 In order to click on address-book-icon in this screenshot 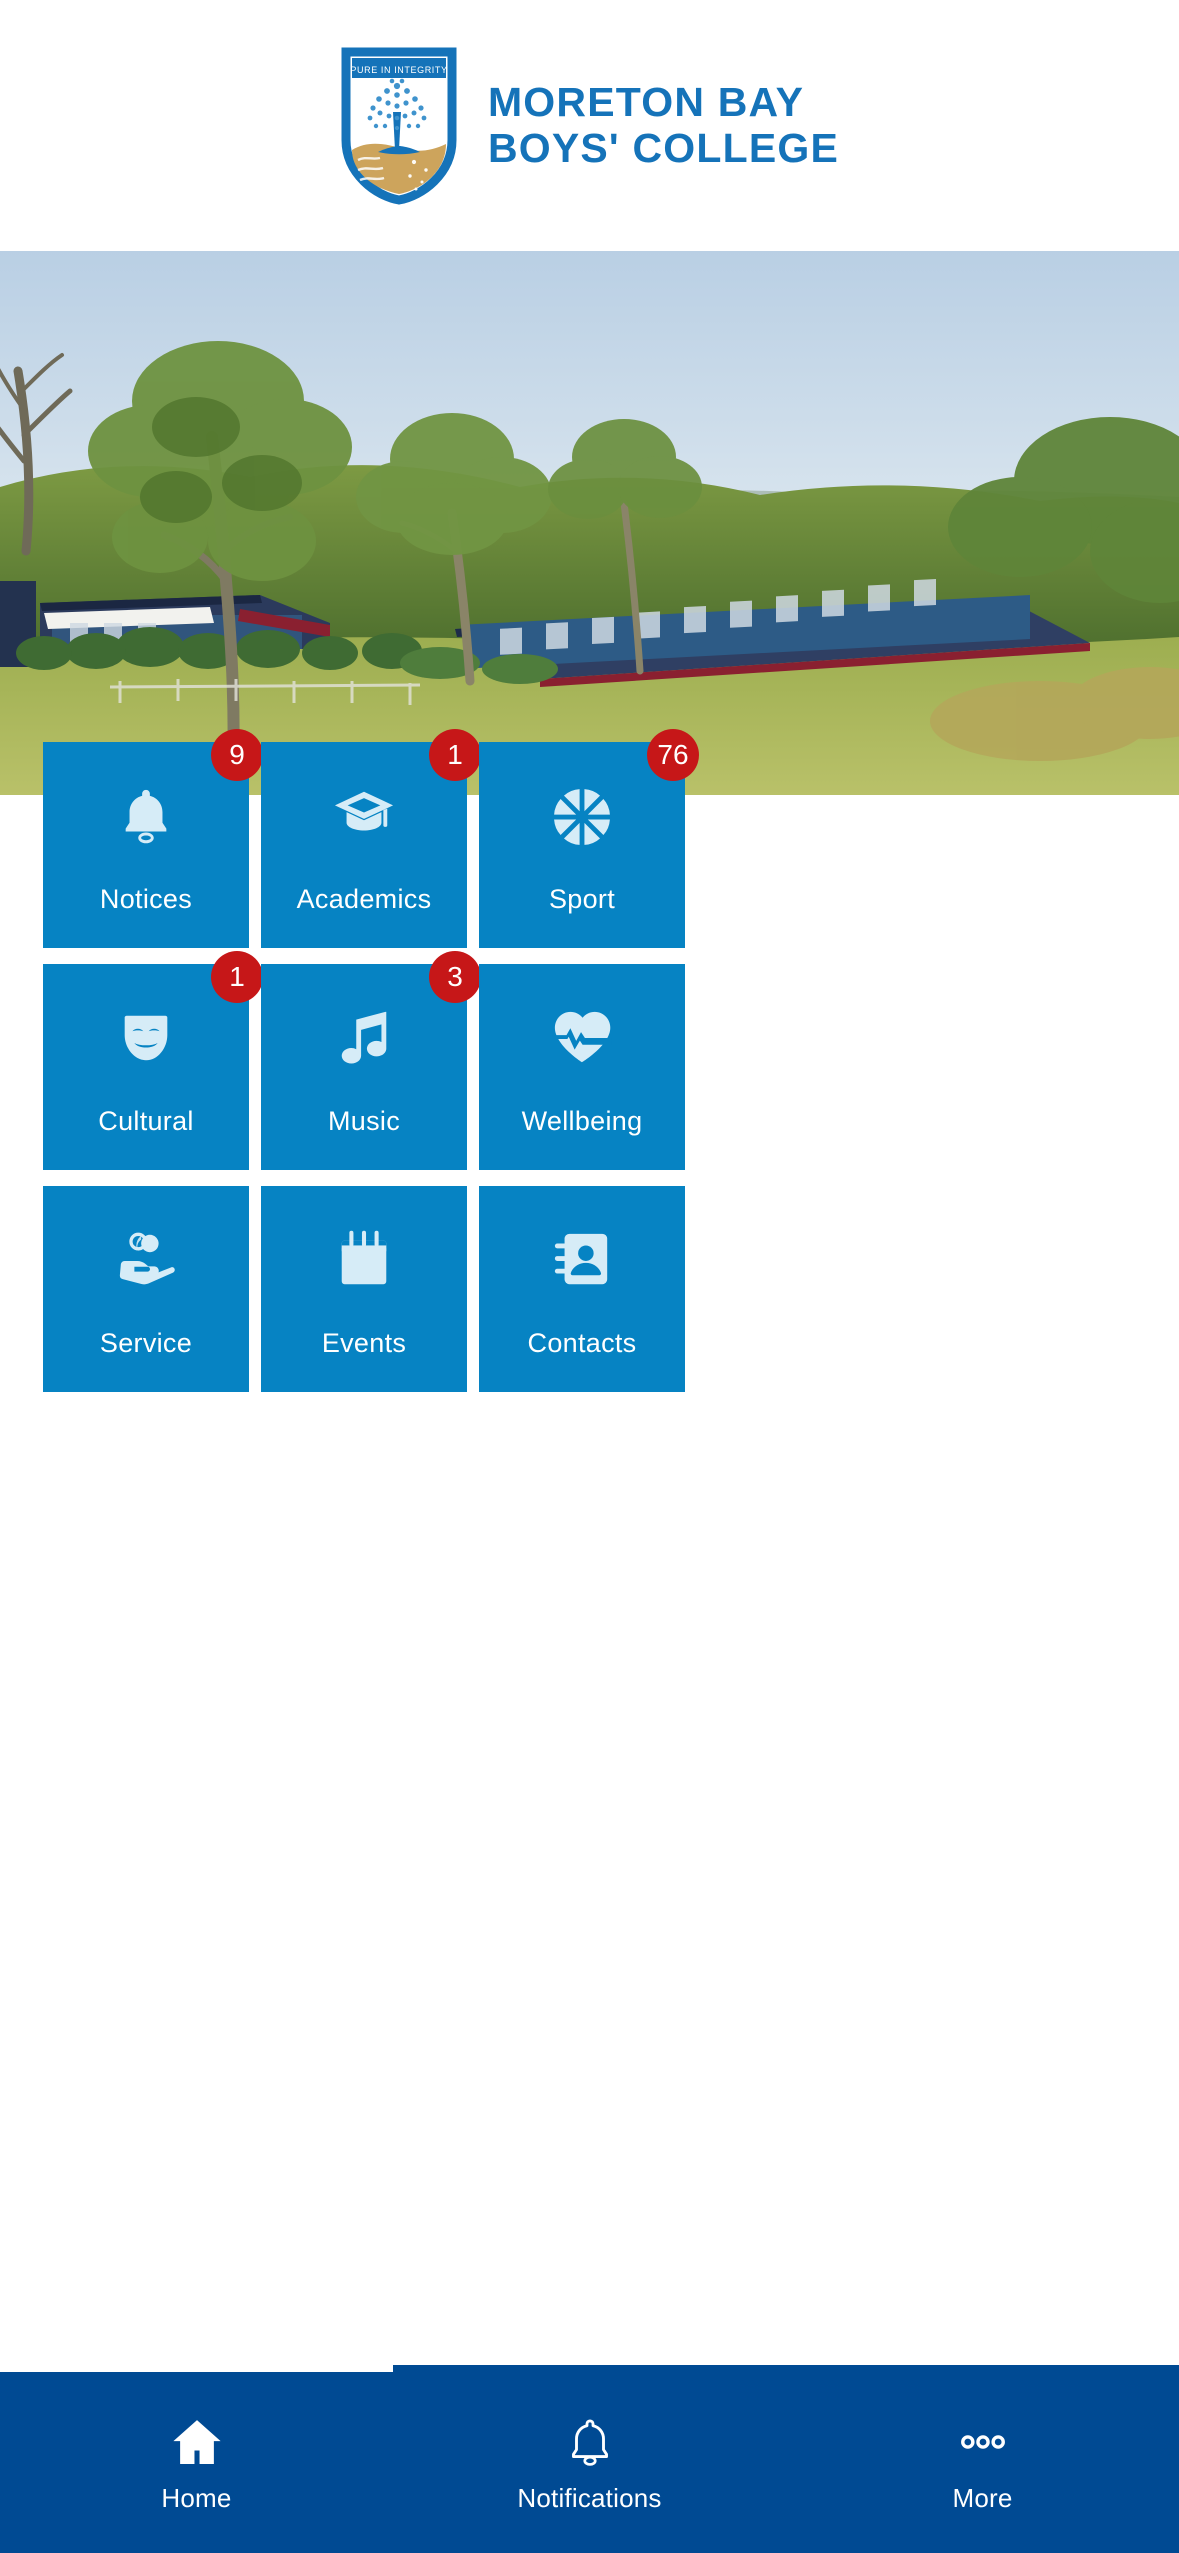, I will do `click(582, 1259)`.